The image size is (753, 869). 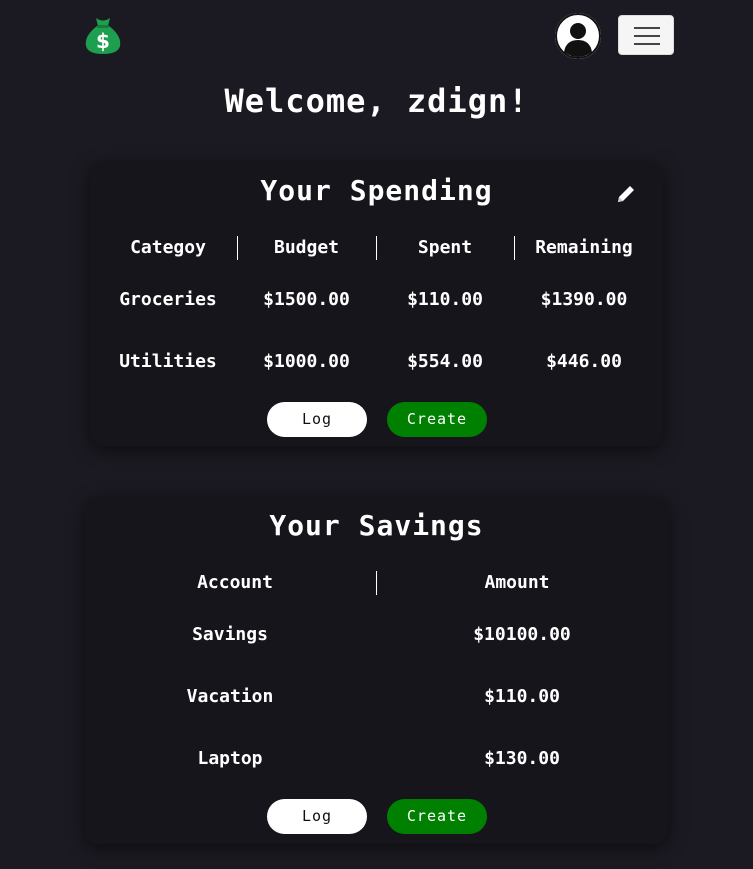 What do you see at coordinates (517, 582) in the screenshot?
I see `savings-header-amount: Amount` at bounding box center [517, 582].